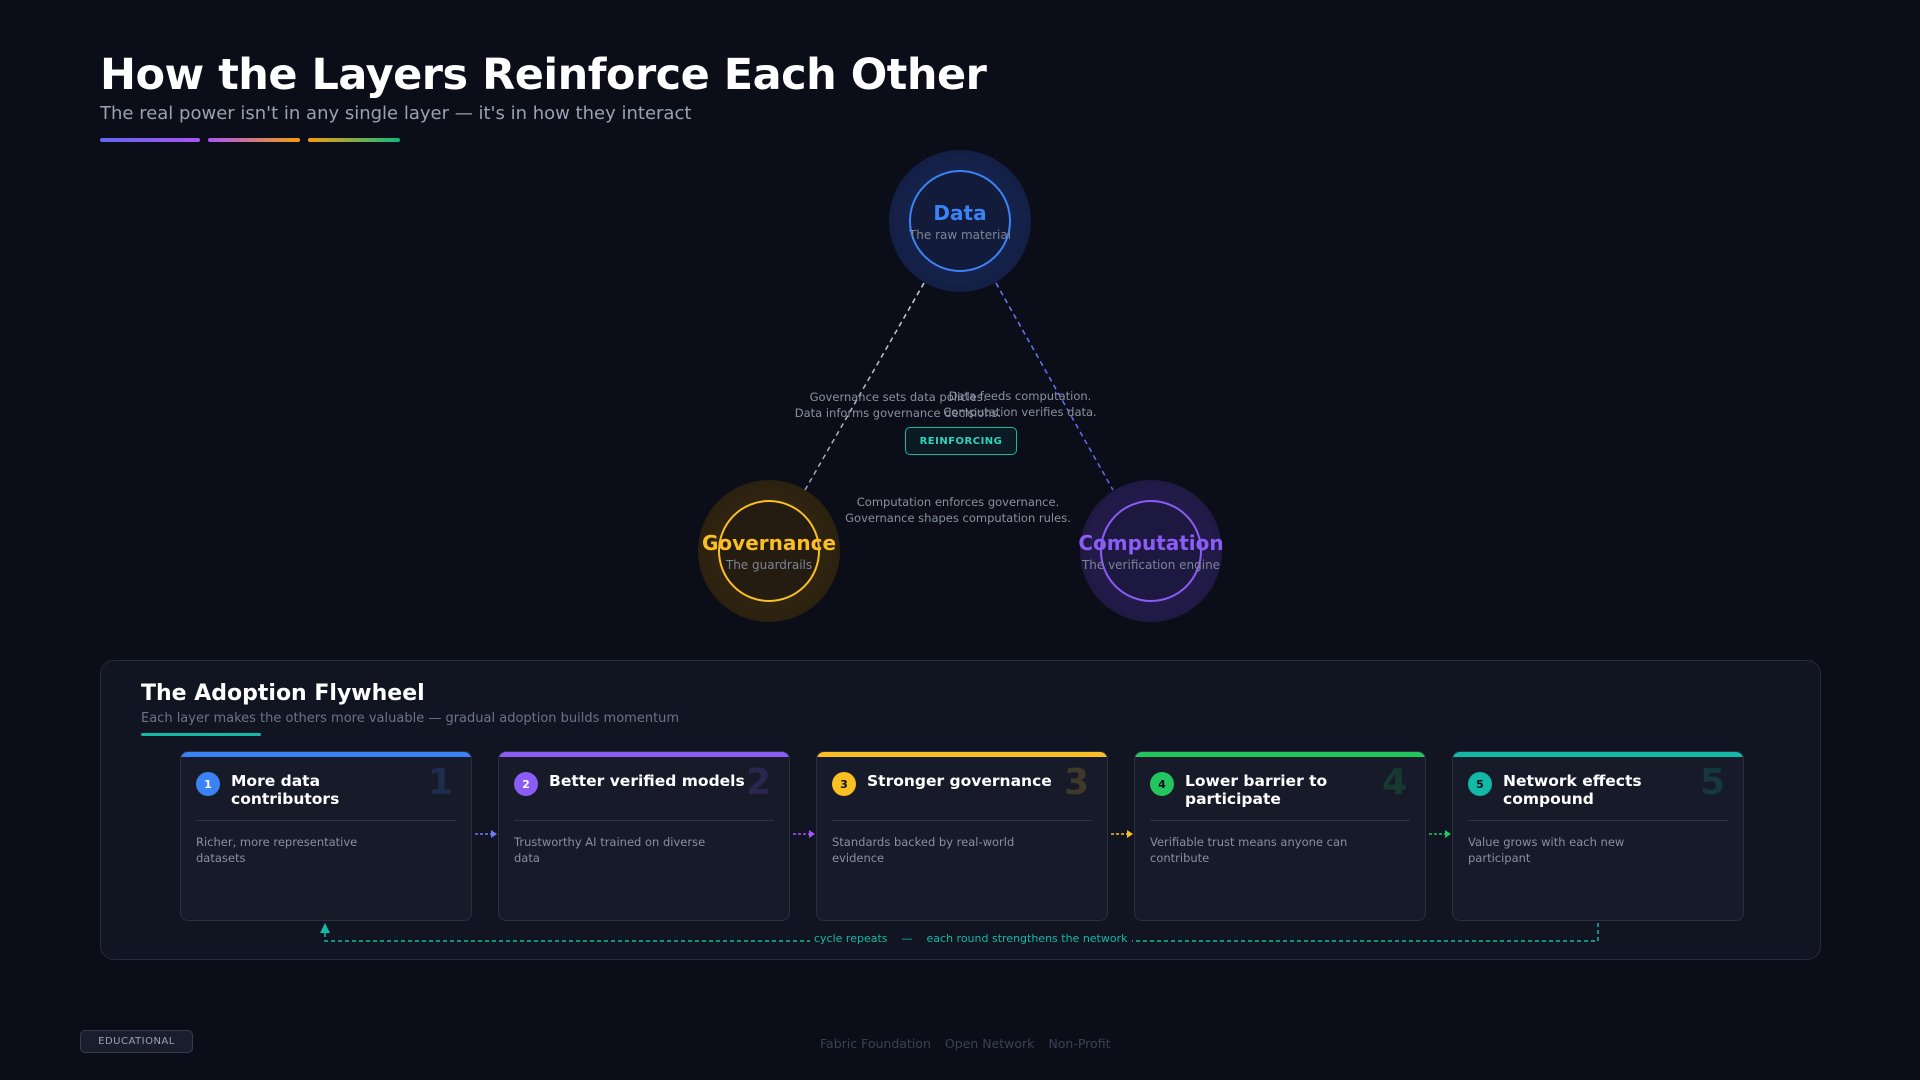  Describe the element at coordinates (440, 782) in the screenshot. I see `step-watermark-number: 1` at that location.